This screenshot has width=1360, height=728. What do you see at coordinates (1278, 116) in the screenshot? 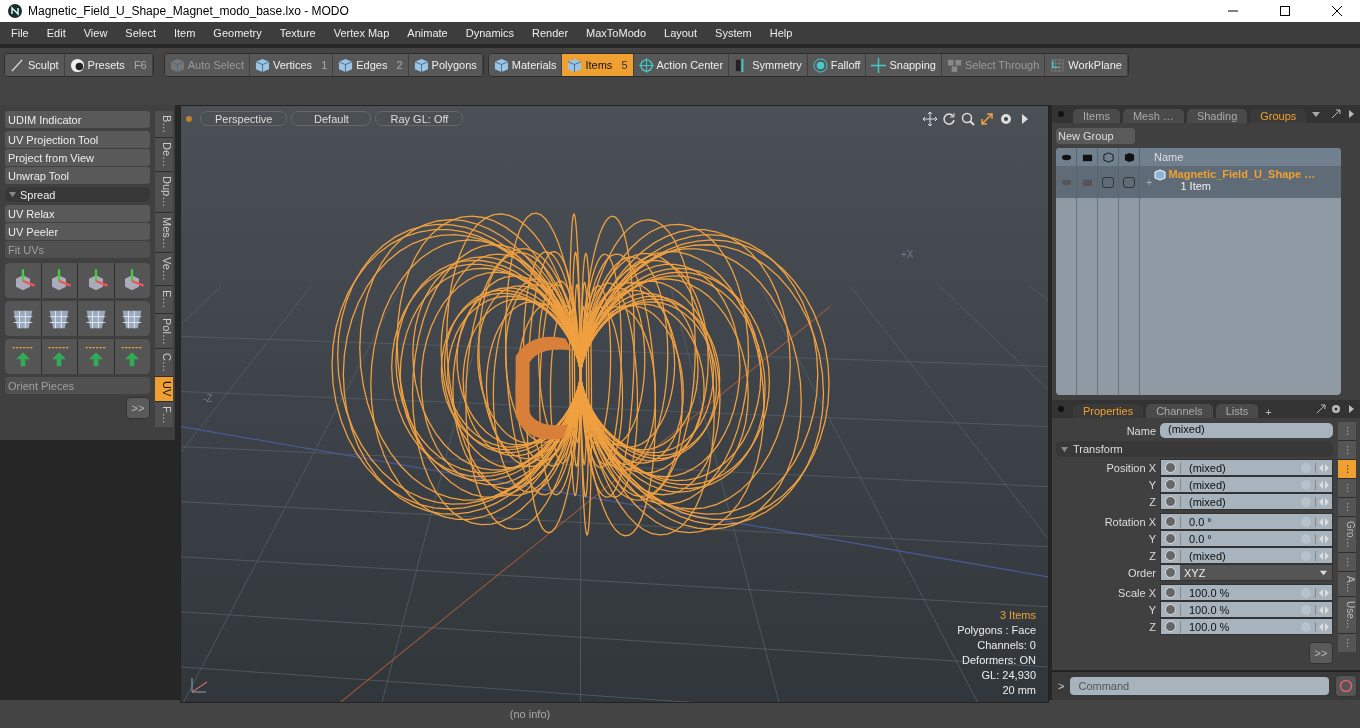
I see `panel-tab: Groups` at bounding box center [1278, 116].